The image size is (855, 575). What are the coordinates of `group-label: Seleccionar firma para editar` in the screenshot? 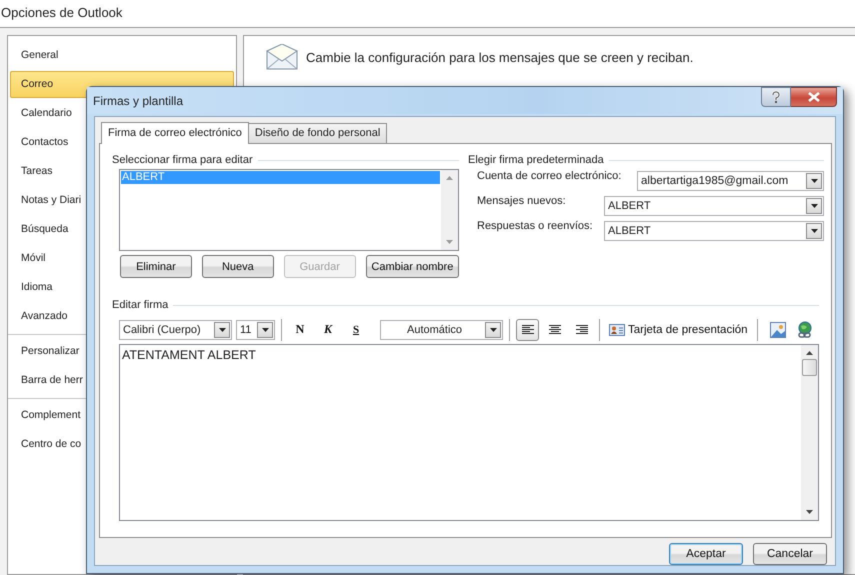 It's located at (182, 160).